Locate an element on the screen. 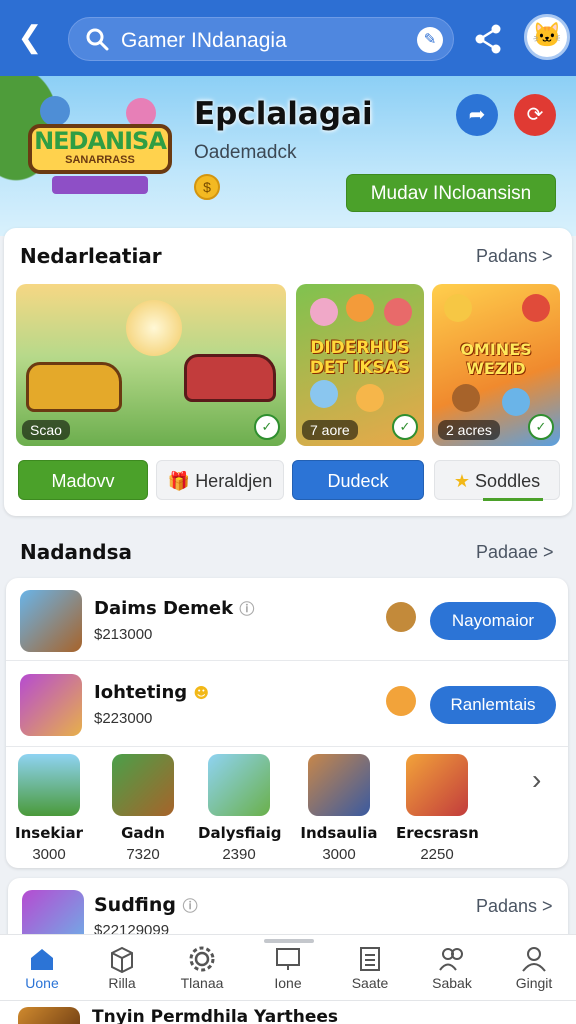 This screenshot has height=1024, width=576. search-bar: Gamer INdanagia ✎ is located at coordinates (261, 39).